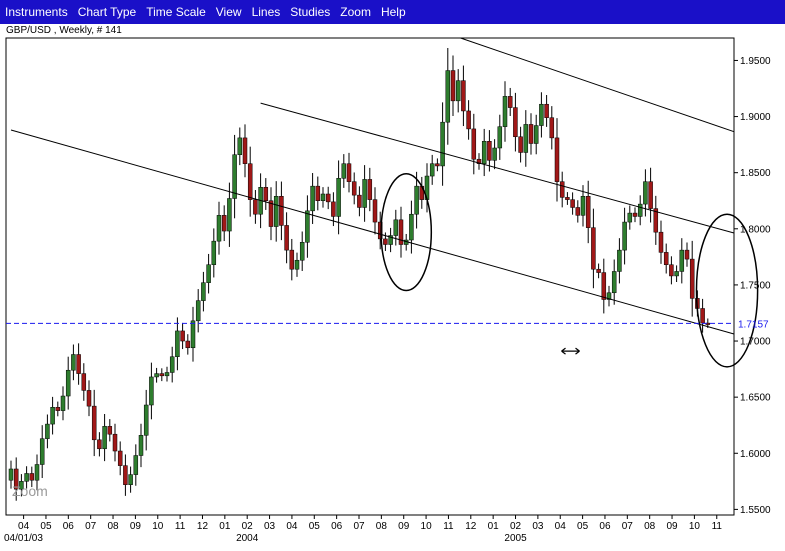 The image size is (785, 551). Describe the element at coordinates (406, 232) in the screenshot. I see `ellipse-annotation` at that location.